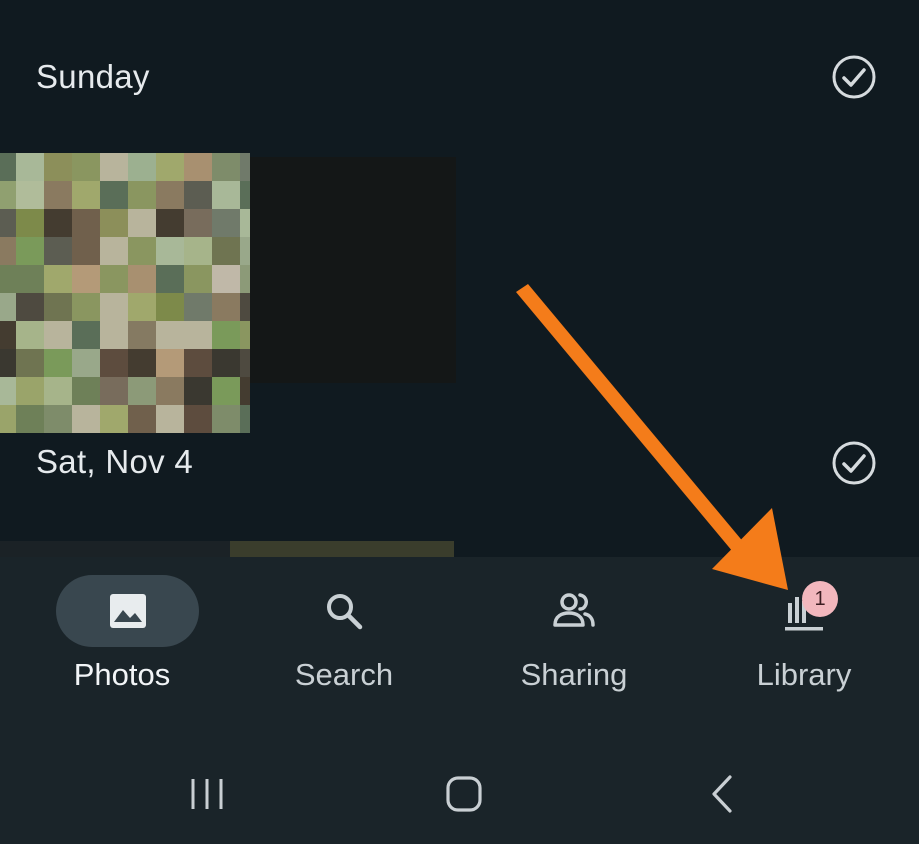 The image size is (919, 844). What do you see at coordinates (344, 640) in the screenshot?
I see `nav-item-search: Search` at bounding box center [344, 640].